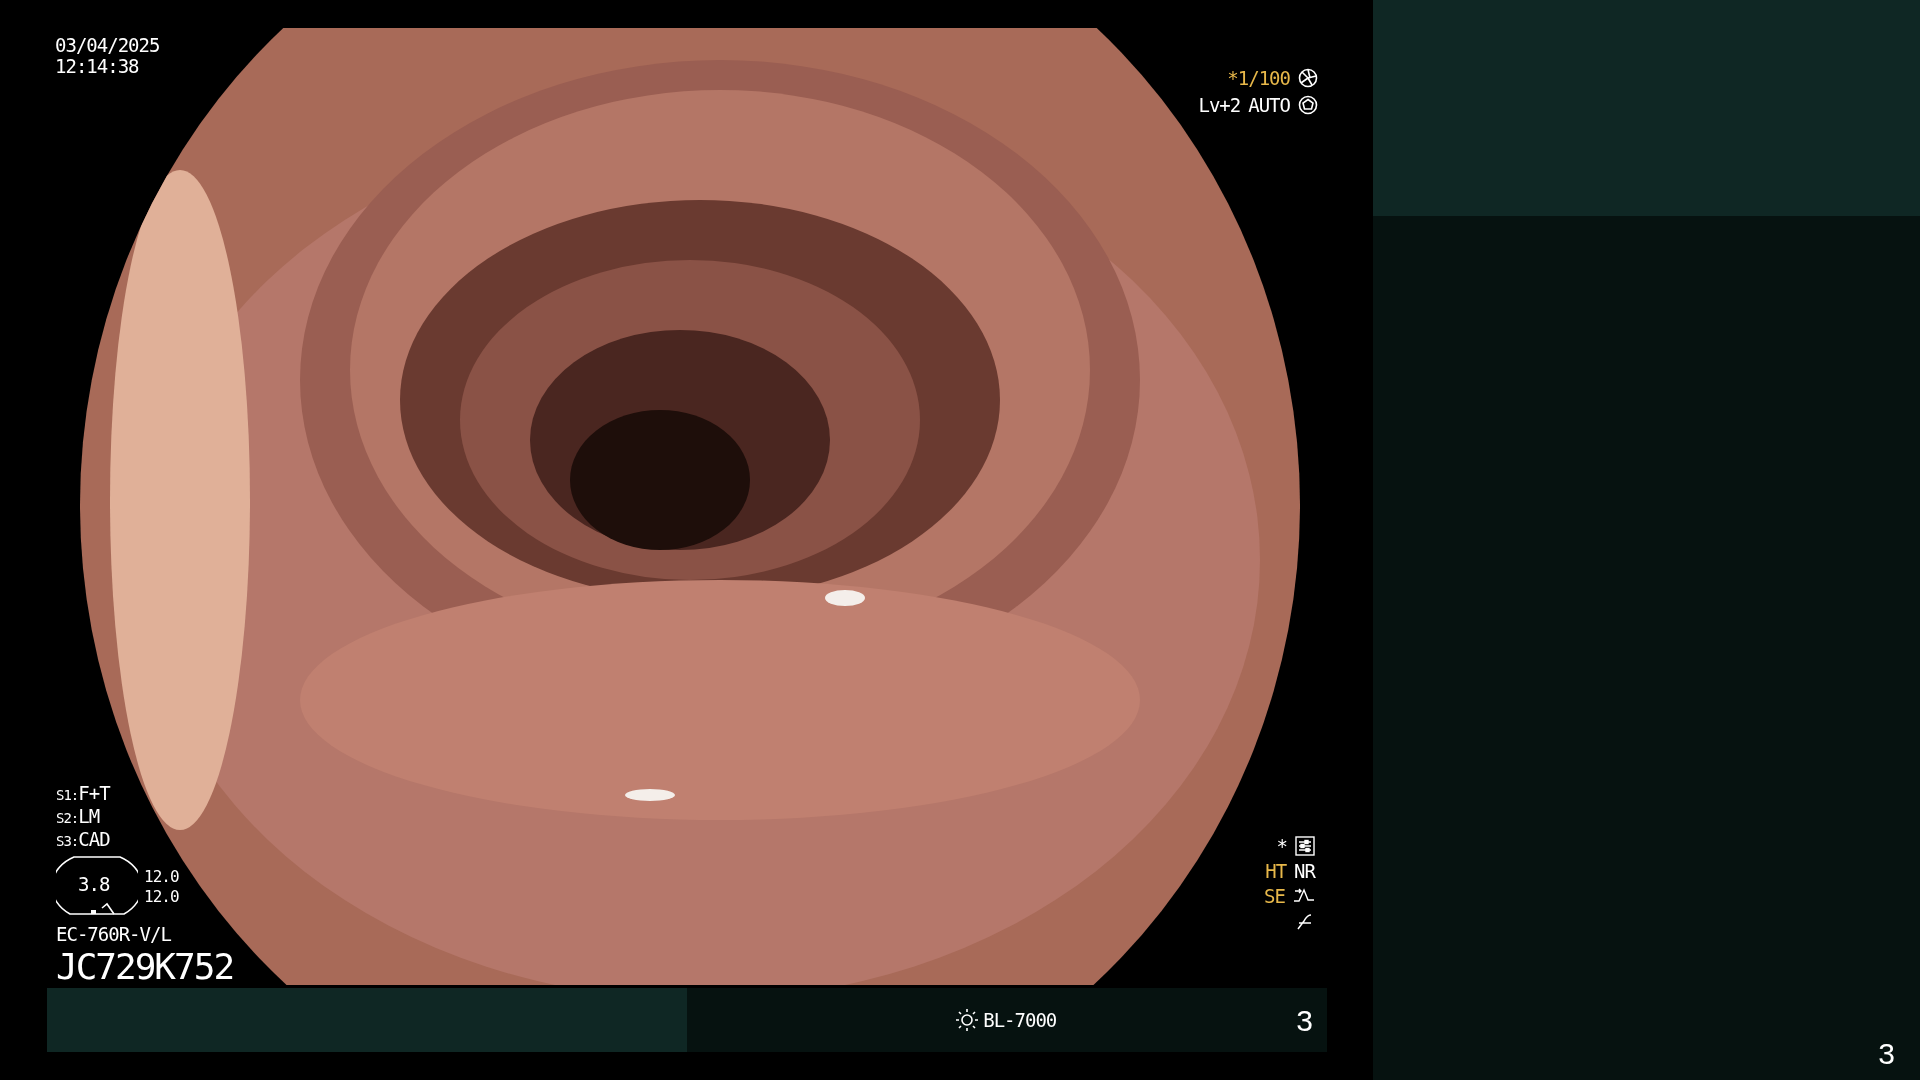 The image size is (1920, 1080). I want to click on shutter-icon, so click(1308, 78).